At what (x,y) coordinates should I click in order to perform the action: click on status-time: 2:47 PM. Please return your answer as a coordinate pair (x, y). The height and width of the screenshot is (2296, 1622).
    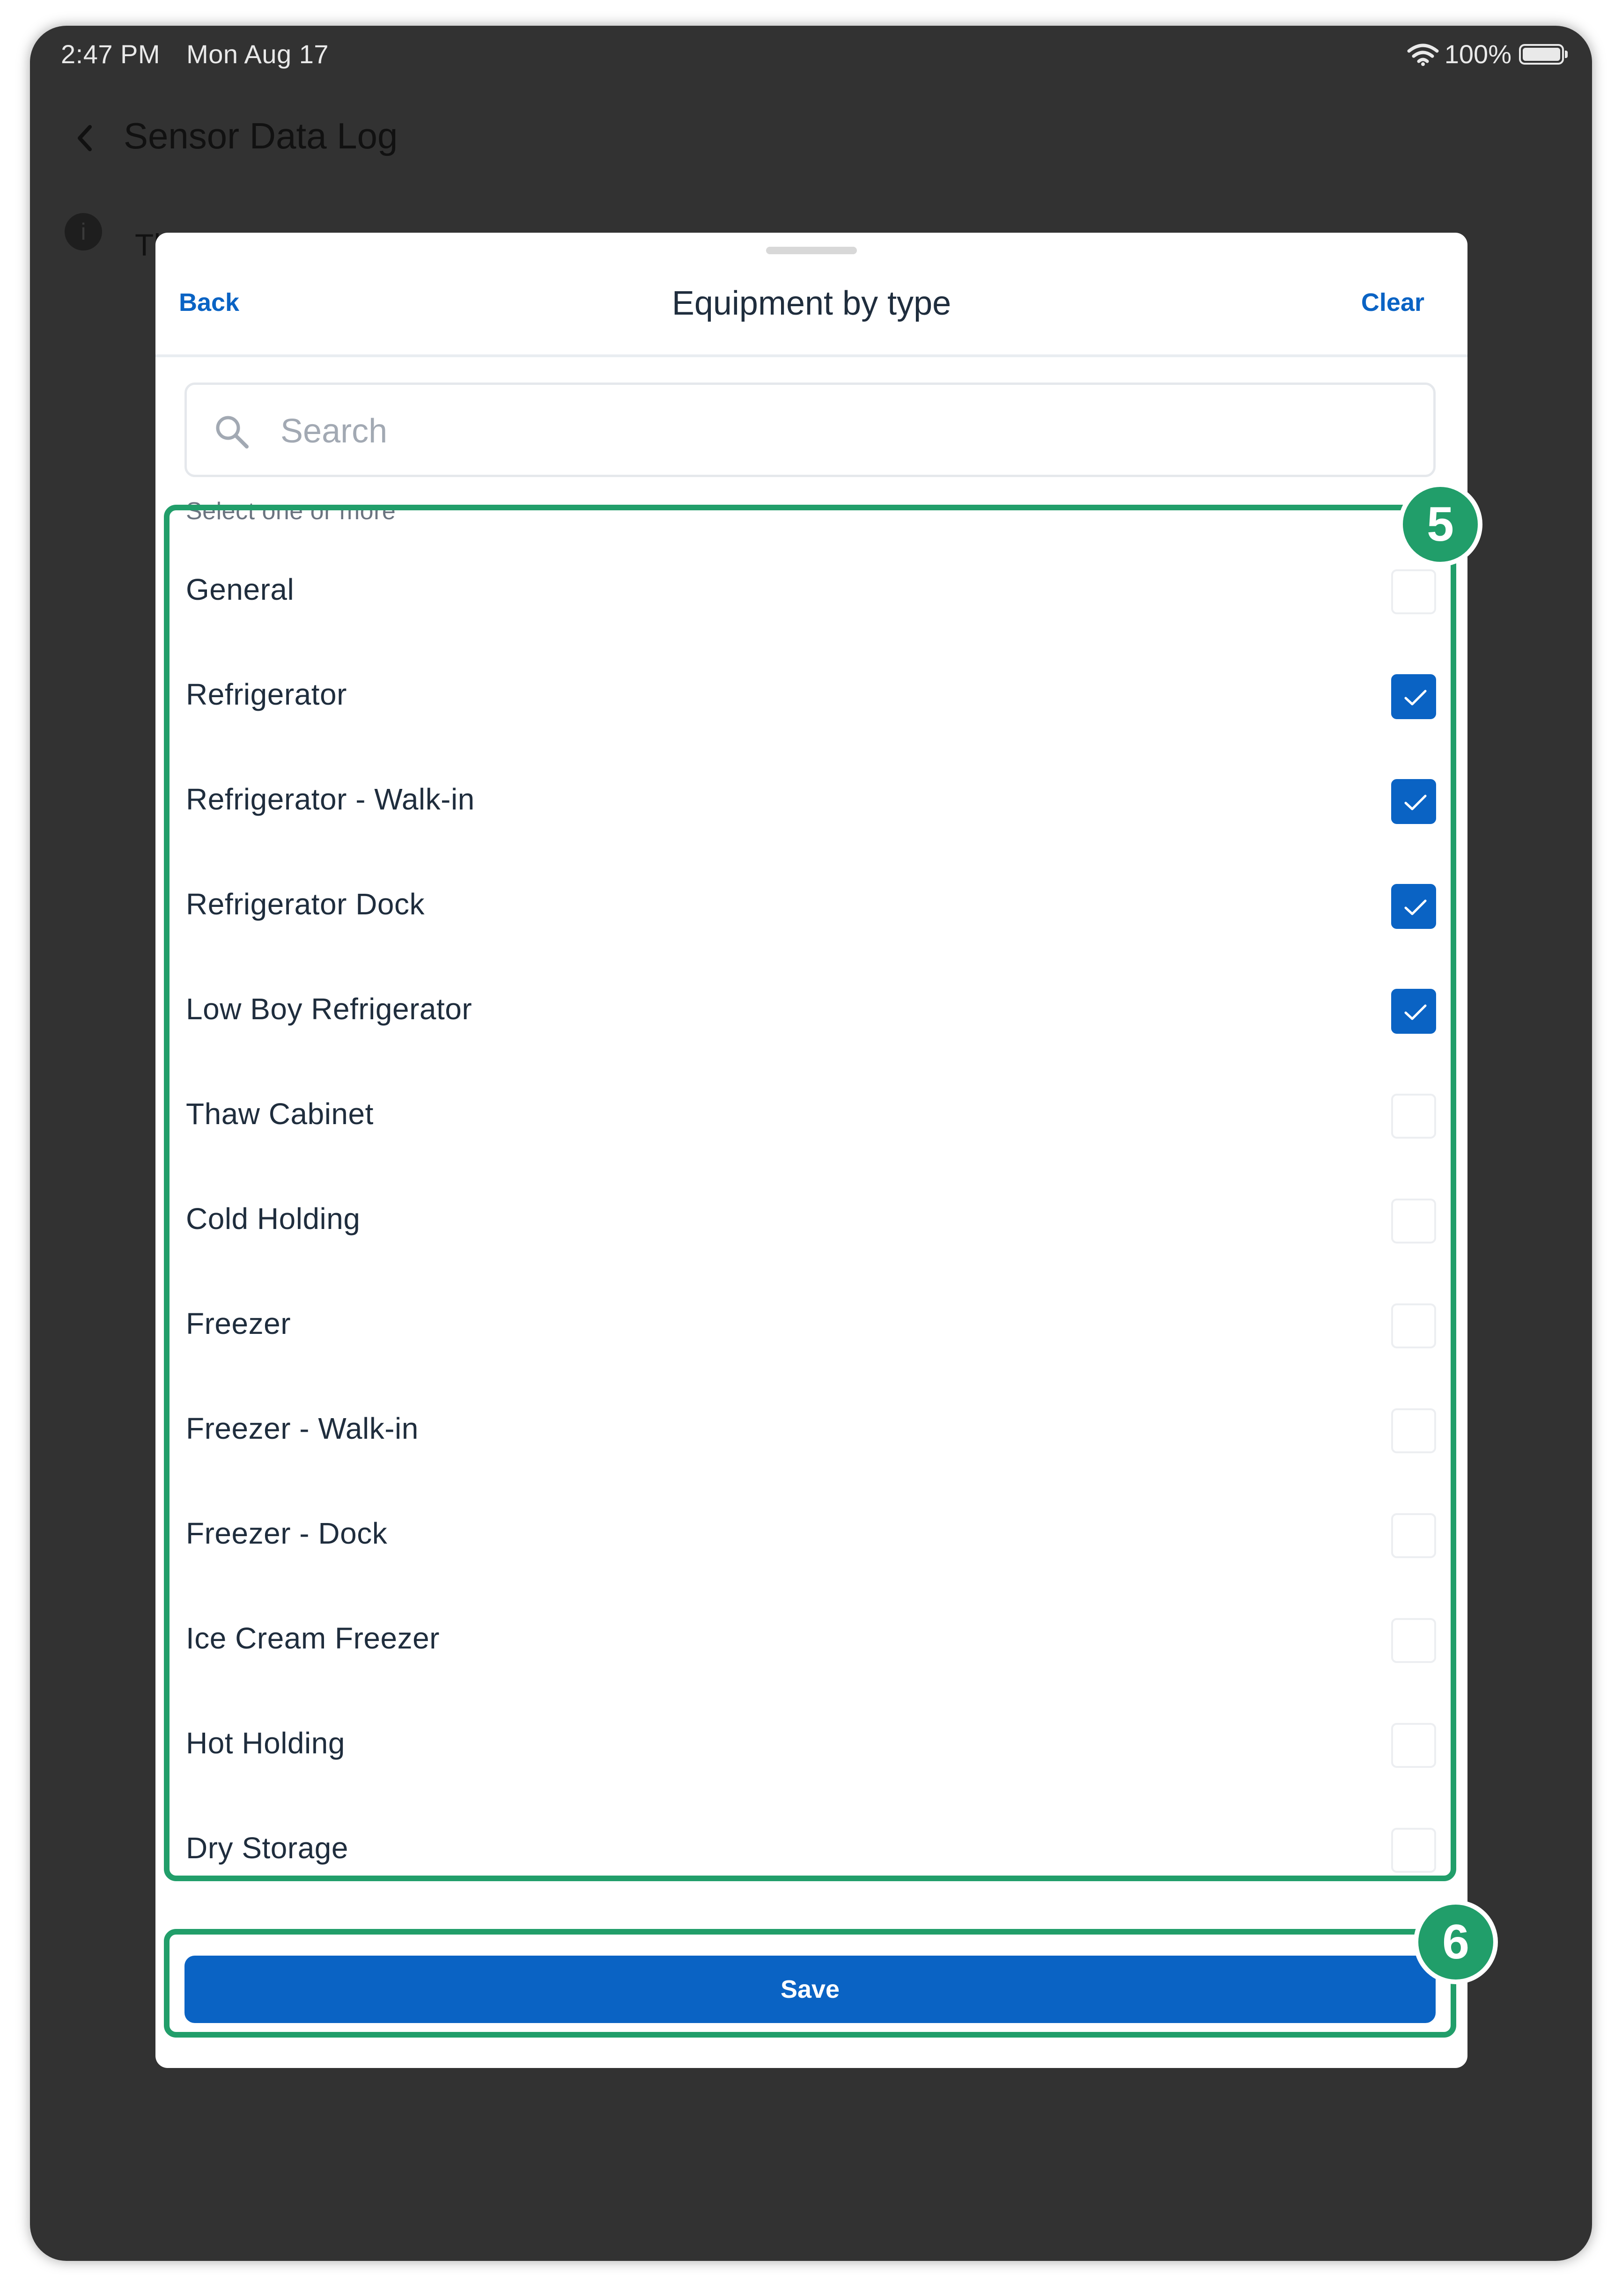
    Looking at the image, I should click on (111, 54).